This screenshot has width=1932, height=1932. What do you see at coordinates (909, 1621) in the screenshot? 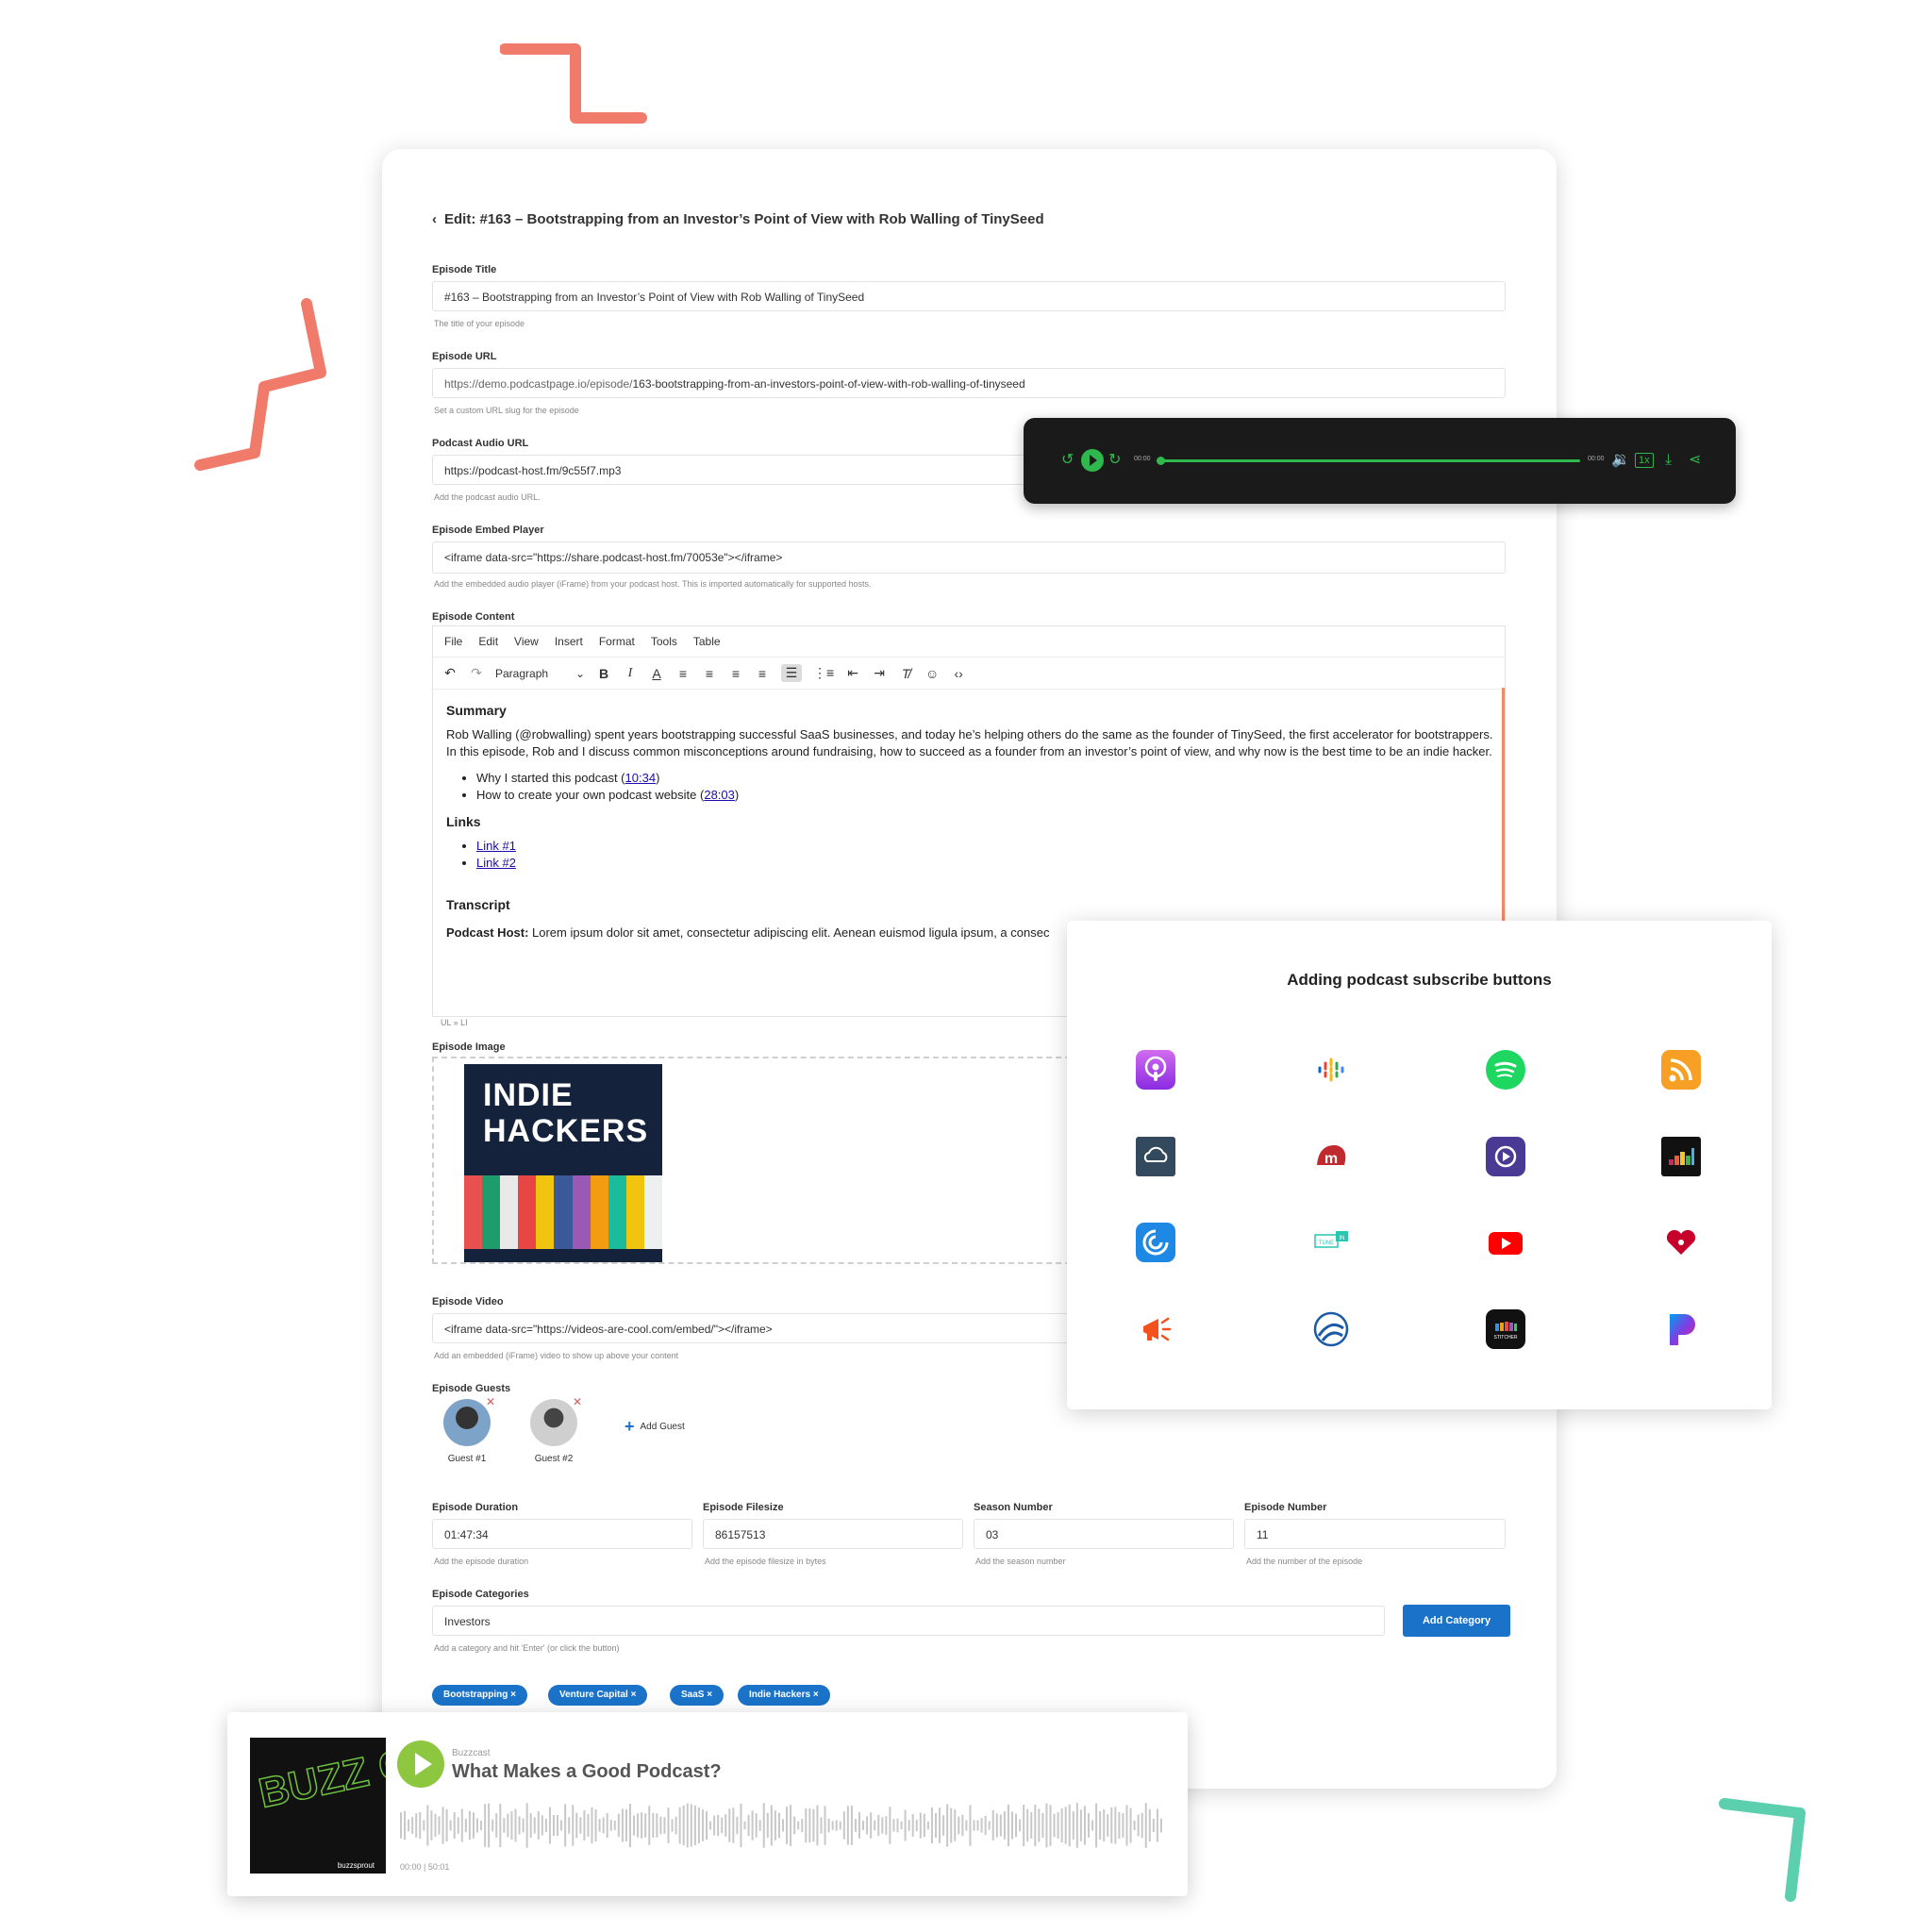
I see `categories-input: Investors` at bounding box center [909, 1621].